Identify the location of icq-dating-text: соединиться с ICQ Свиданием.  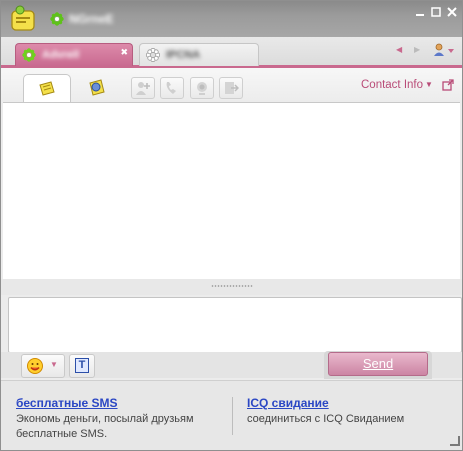
(326, 419).